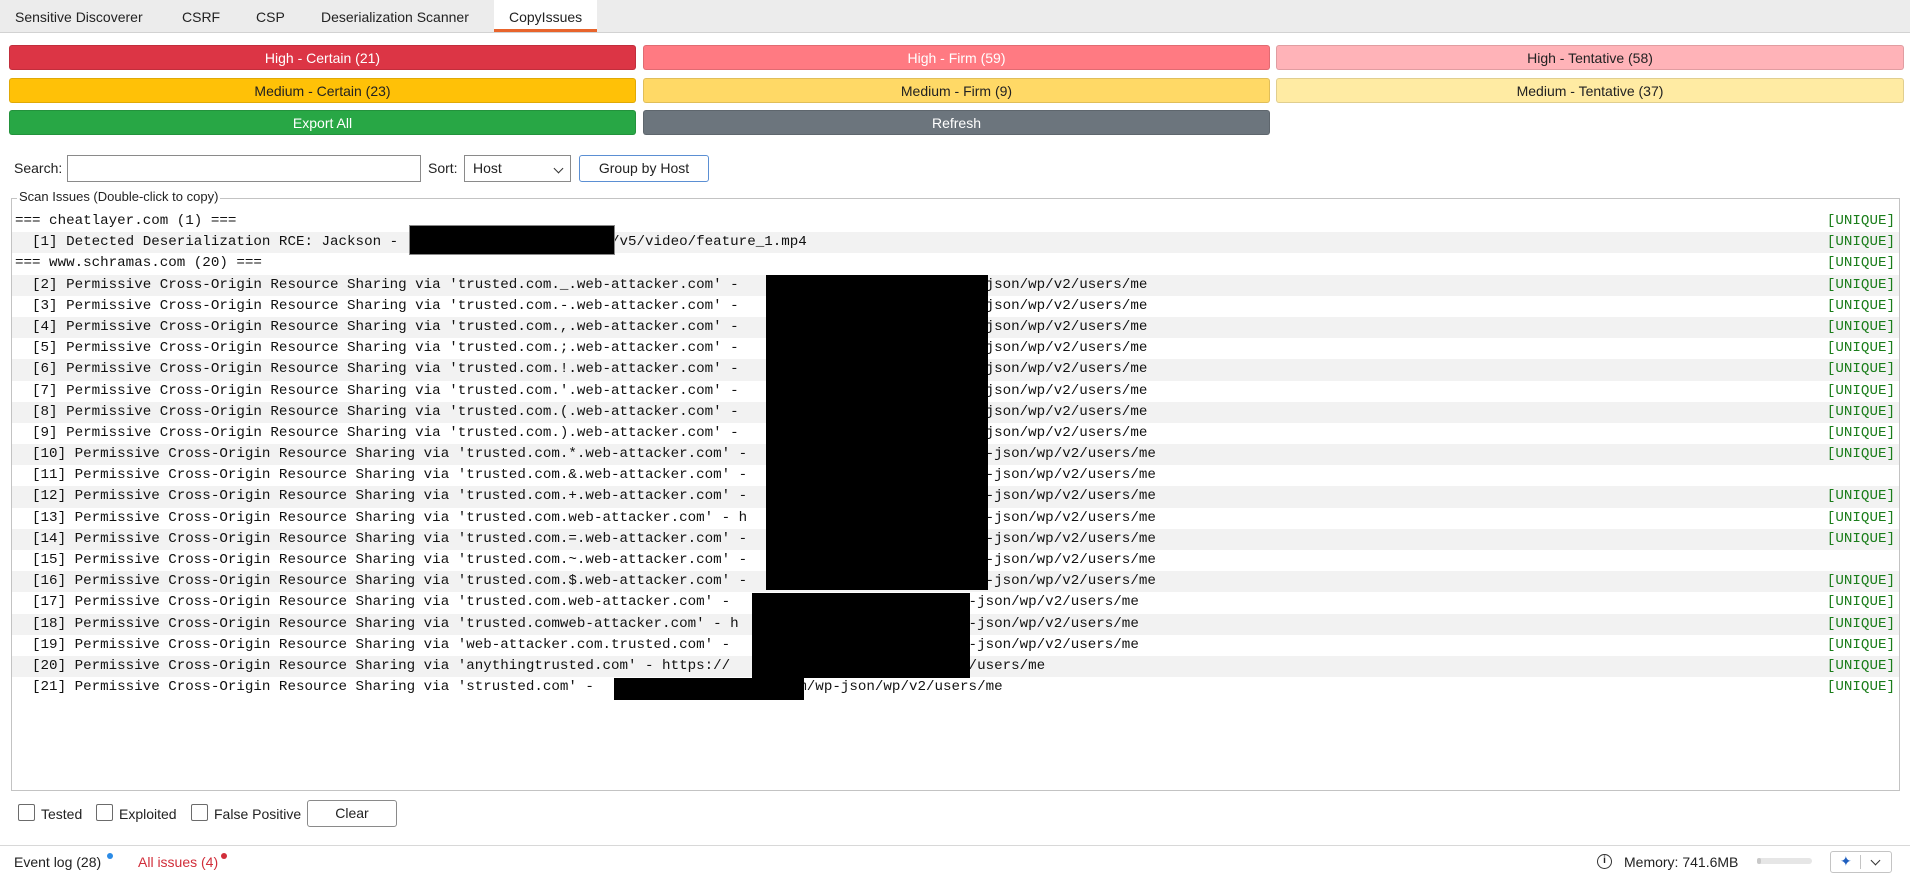  Describe the element at coordinates (38, 168) in the screenshot. I see `search-label: Search:` at that location.